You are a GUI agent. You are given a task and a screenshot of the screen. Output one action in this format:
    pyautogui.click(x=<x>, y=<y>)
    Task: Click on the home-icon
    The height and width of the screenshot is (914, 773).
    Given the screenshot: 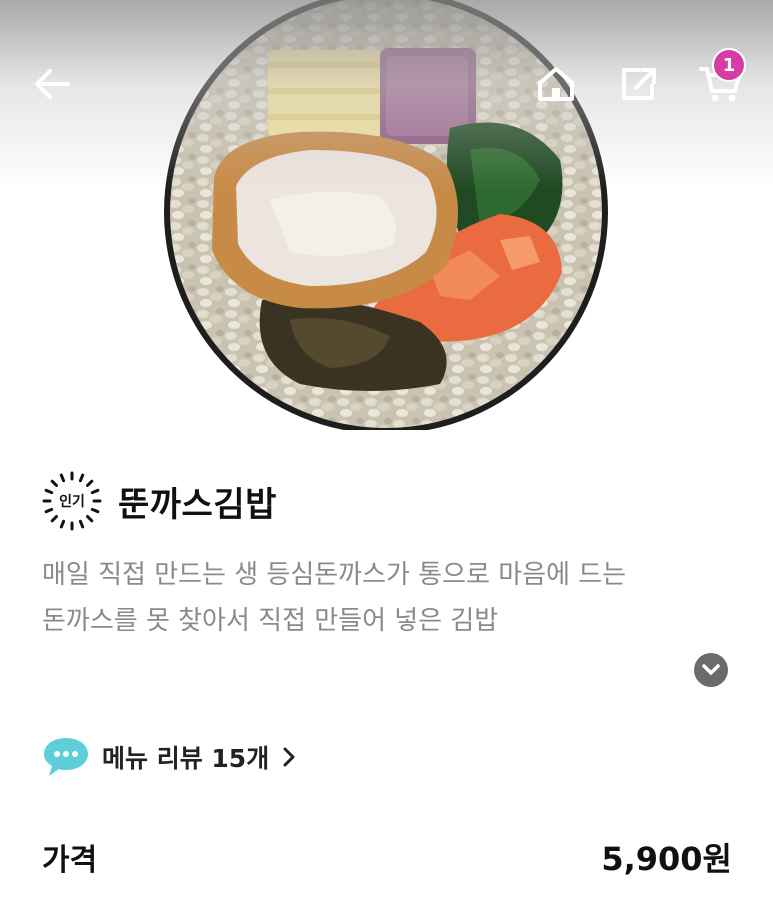 What is the action you would take?
    pyautogui.click(x=556, y=84)
    